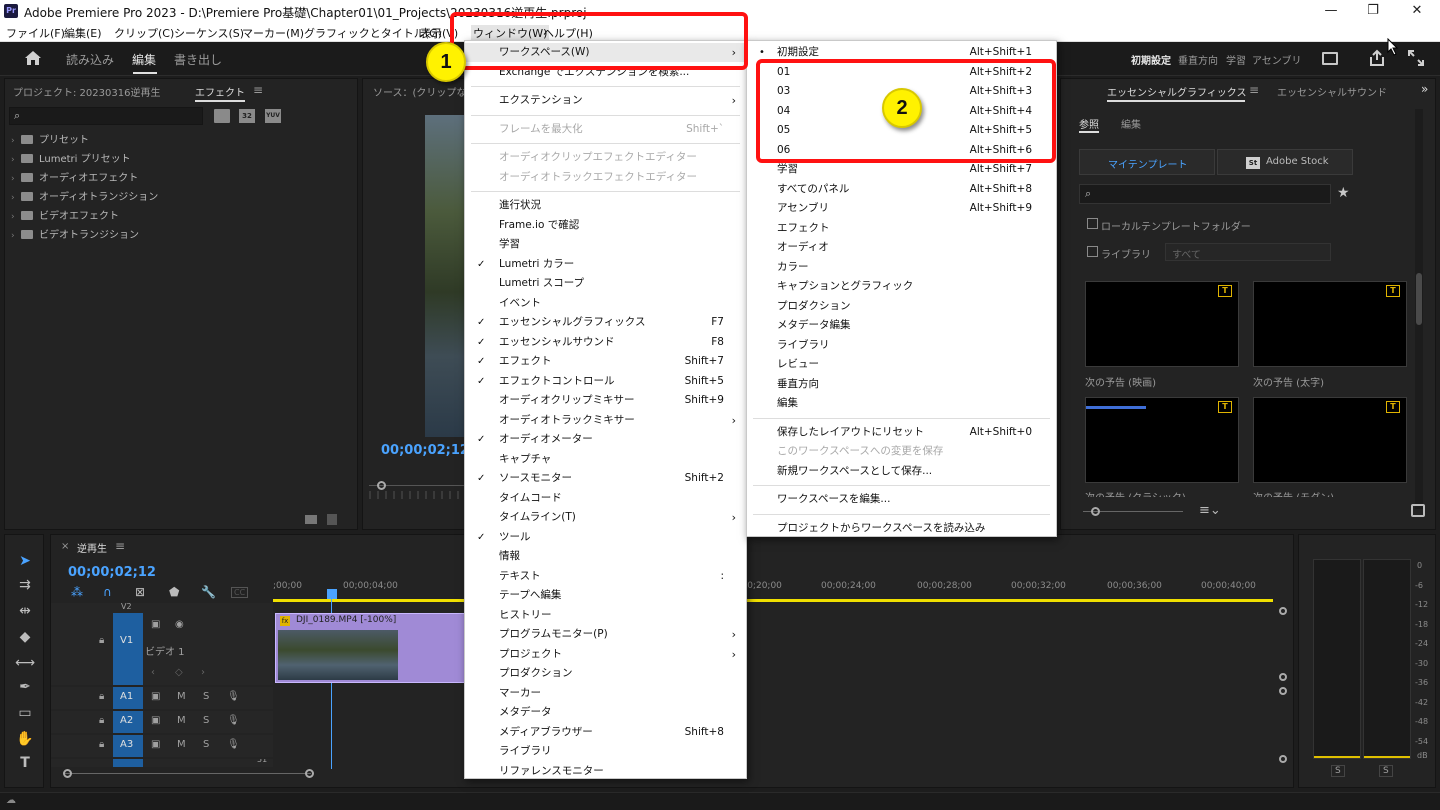 The width and height of the screenshot is (1440, 810). What do you see at coordinates (332, 594) in the screenshot?
I see `playhead-handle` at bounding box center [332, 594].